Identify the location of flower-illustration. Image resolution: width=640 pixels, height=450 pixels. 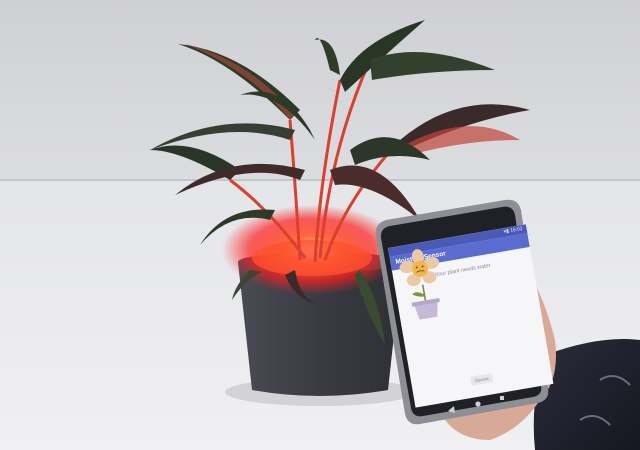
(419, 284).